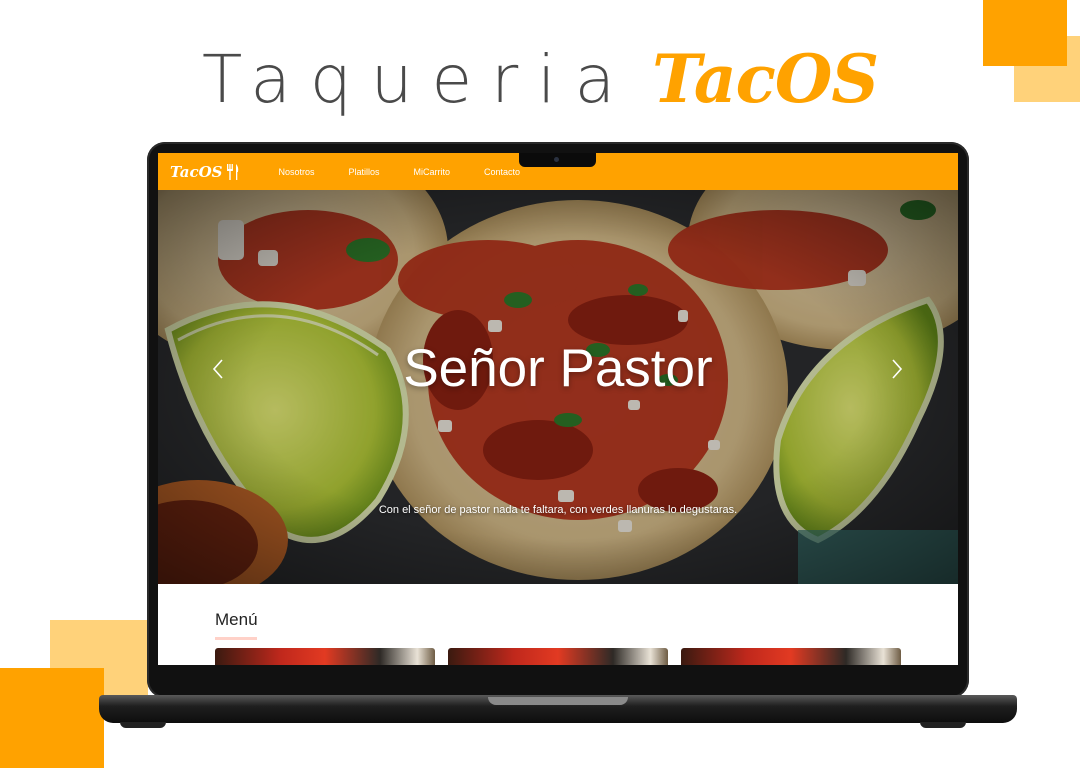  What do you see at coordinates (558, 624) in the screenshot?
I see `menu-section: Menú` at bounding box center [558, 624].